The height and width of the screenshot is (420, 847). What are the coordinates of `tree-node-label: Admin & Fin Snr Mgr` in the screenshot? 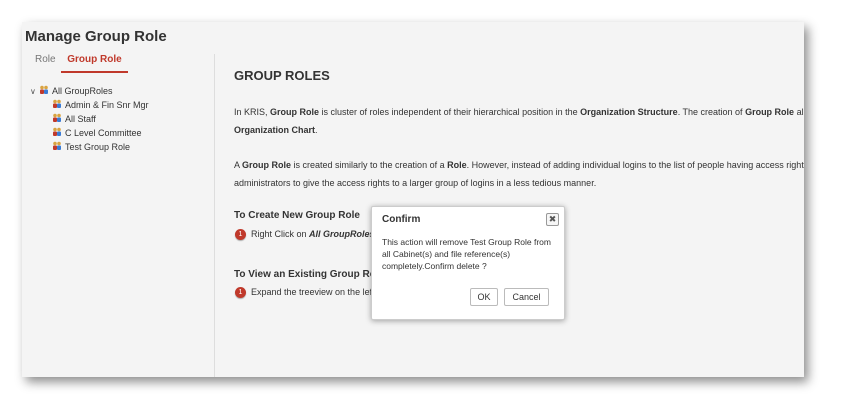 It's located at (107, 105).